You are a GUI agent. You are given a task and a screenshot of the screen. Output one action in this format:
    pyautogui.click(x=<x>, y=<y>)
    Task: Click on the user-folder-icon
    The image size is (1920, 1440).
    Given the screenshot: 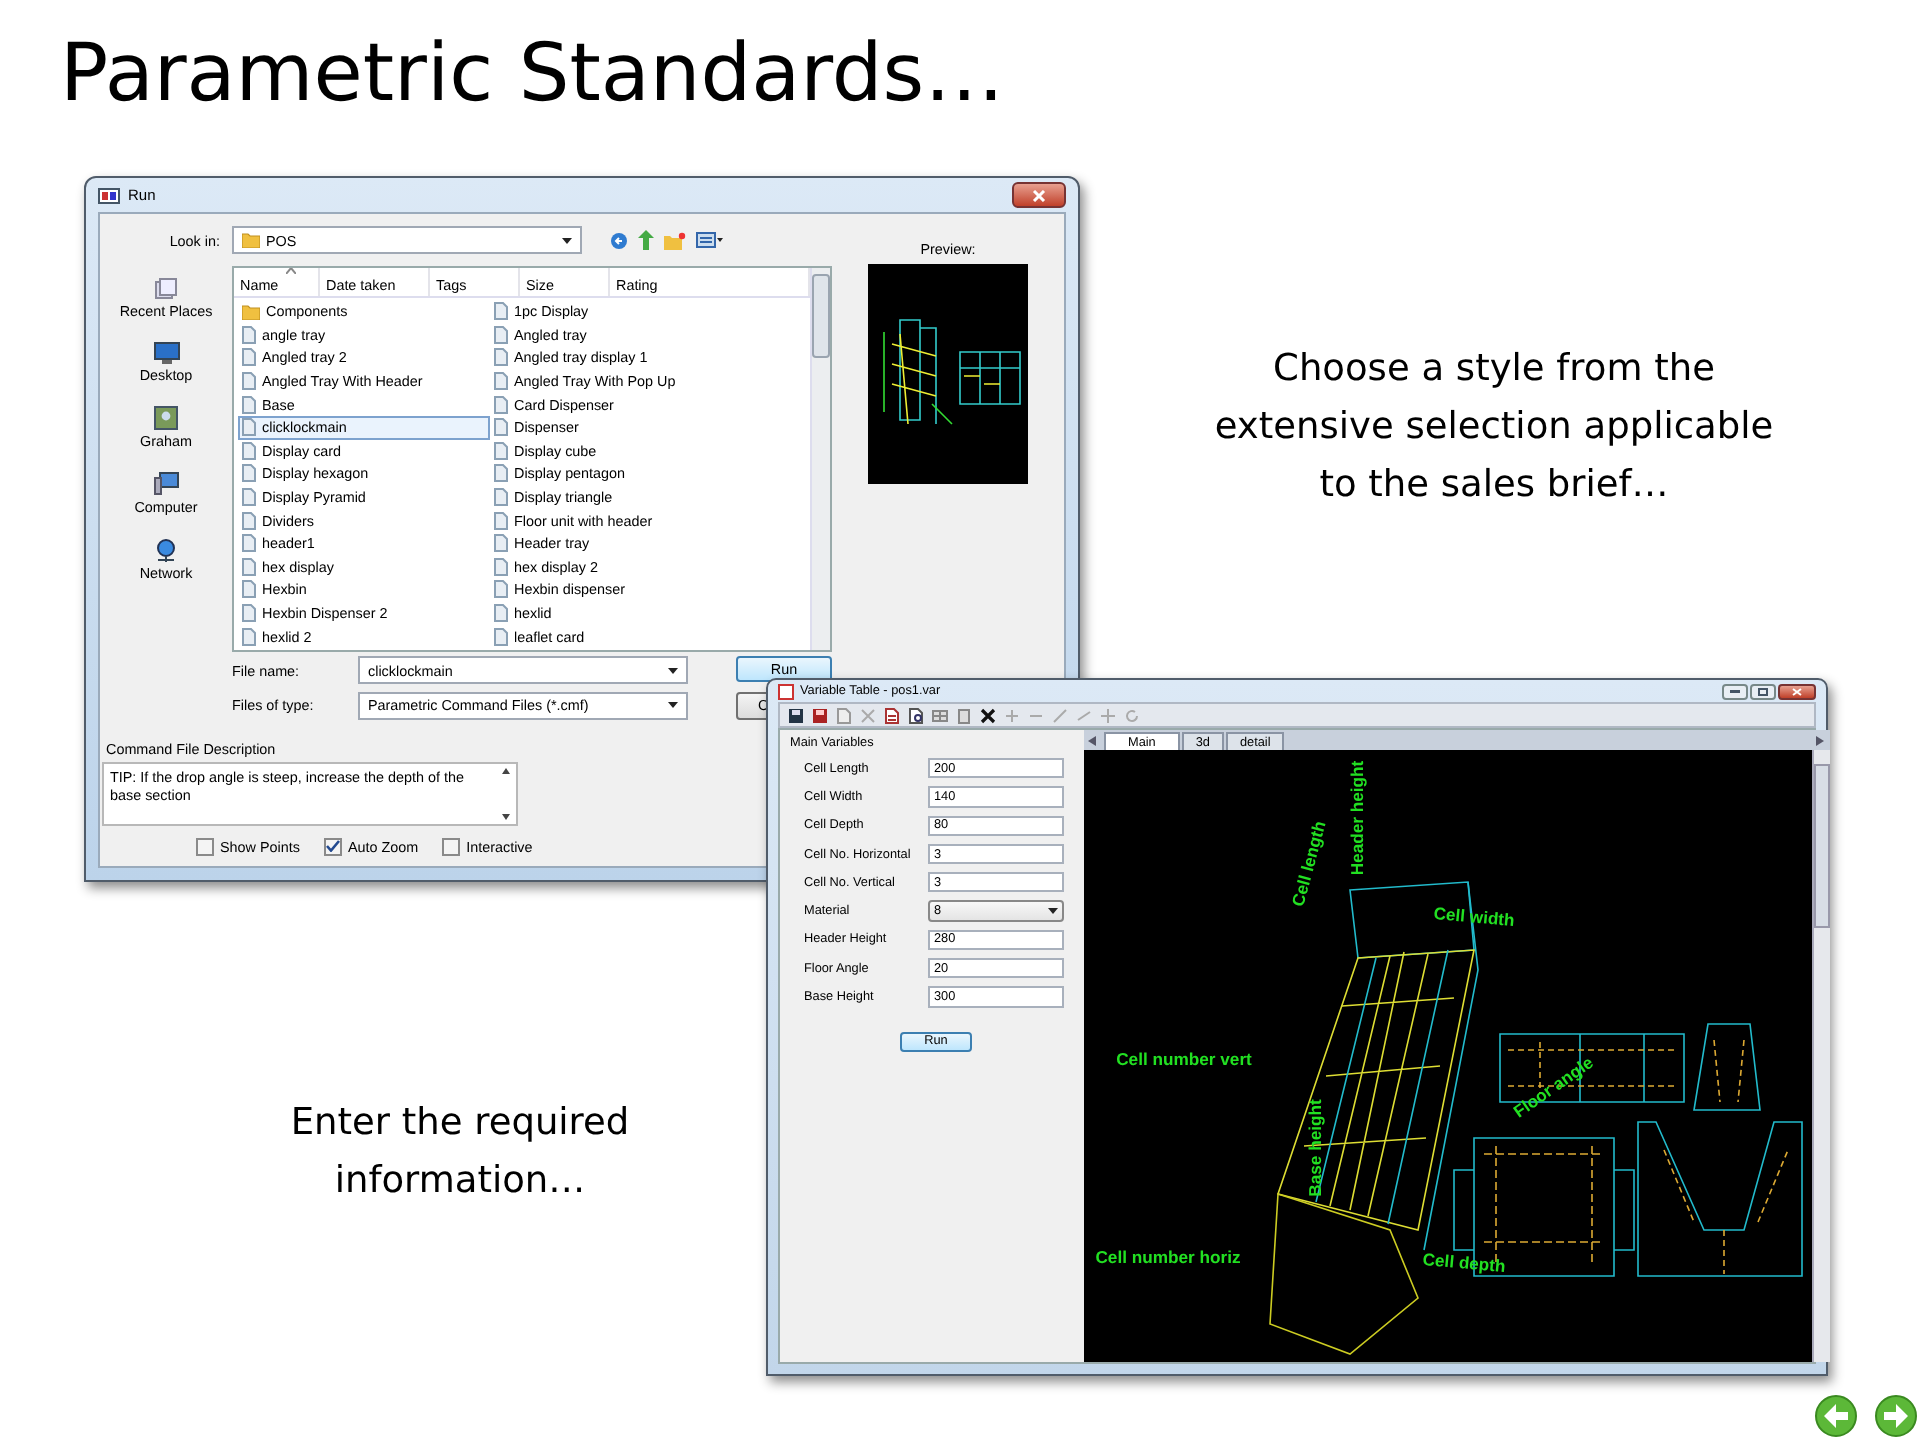 What is the action you would take?
    pyautogui.click(x=166, y=418)
    